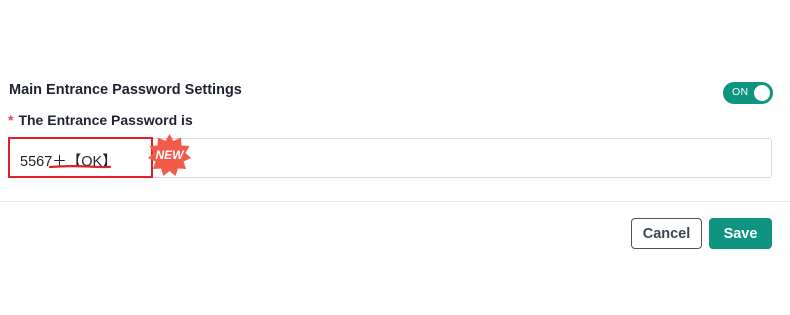 Image resolution: width=790 pixels, height=315 pixels. I want to click on password-field-label: * The Entrance Password is, so click(100, 120).